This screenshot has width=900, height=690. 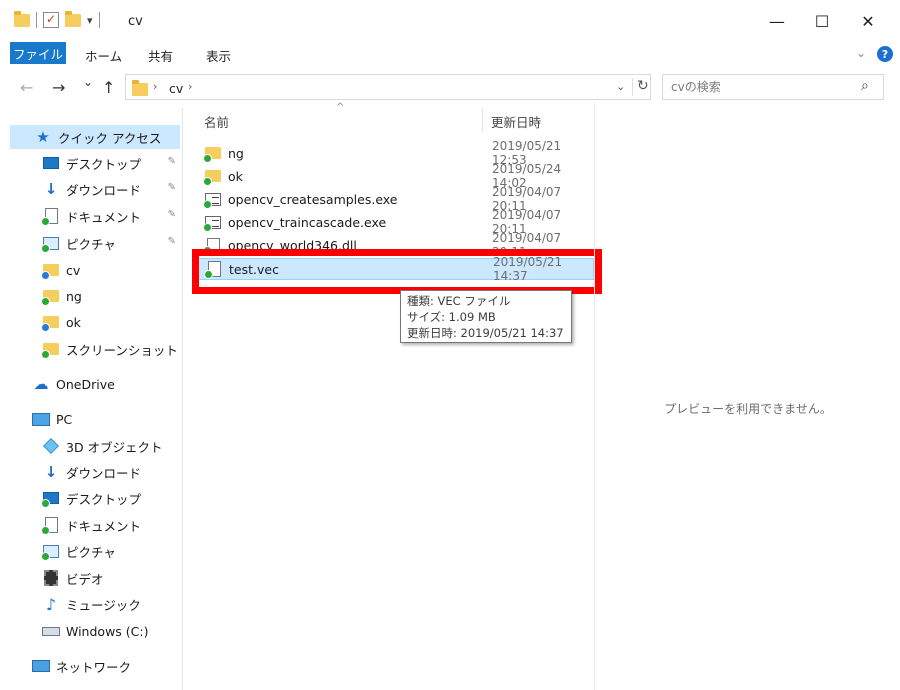 I want to click on file-name: opencv_createsamples.exe, so click(x=313, y=199).